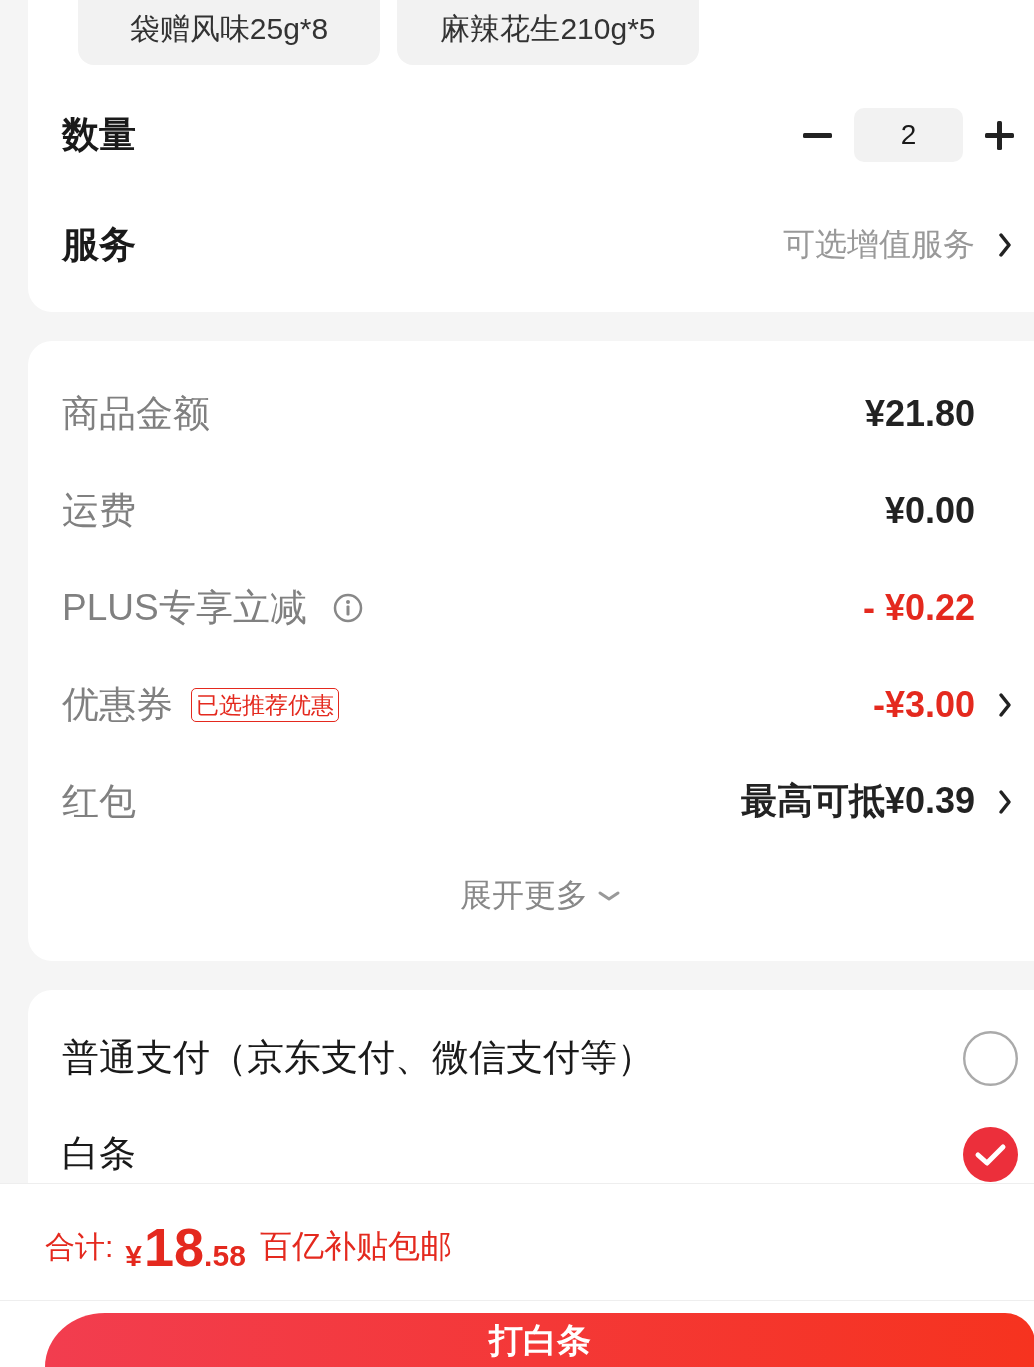 The height and width of the screenshot is (1367, 1034). What do you see at coordinates (990, 1058) in the screenshot?
I see `radio-icon` at bounding box center [990, 1058].